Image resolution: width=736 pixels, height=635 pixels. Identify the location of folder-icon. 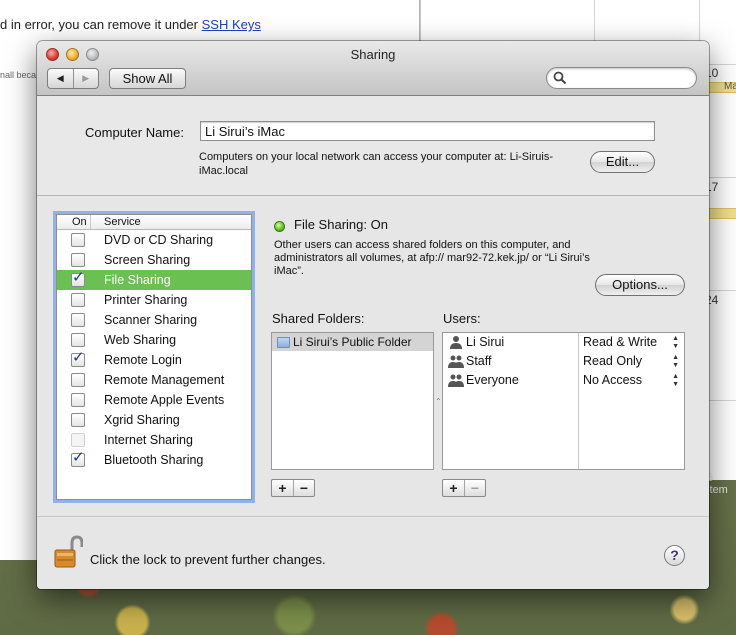
(283, 342).